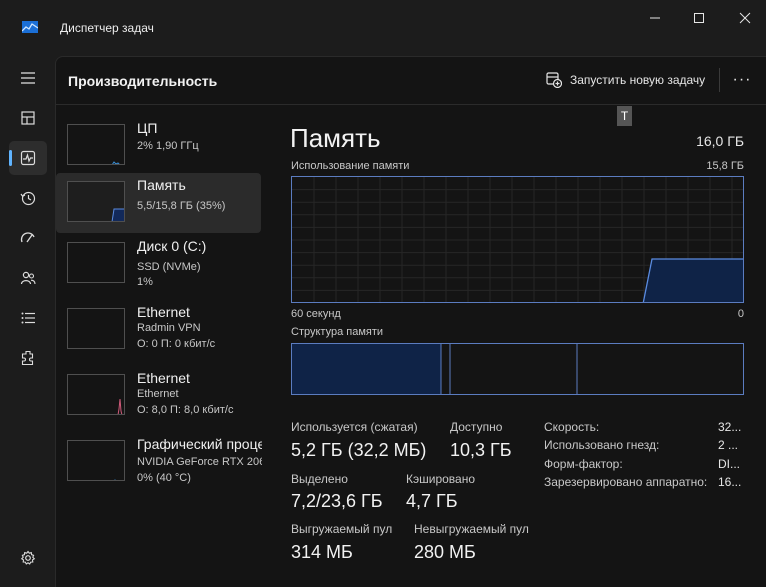  What do you see at coordinates (432, 501) in the screenshot?
I see `cached-value: 4,7 ГБ` at bounding box center [432, 501].